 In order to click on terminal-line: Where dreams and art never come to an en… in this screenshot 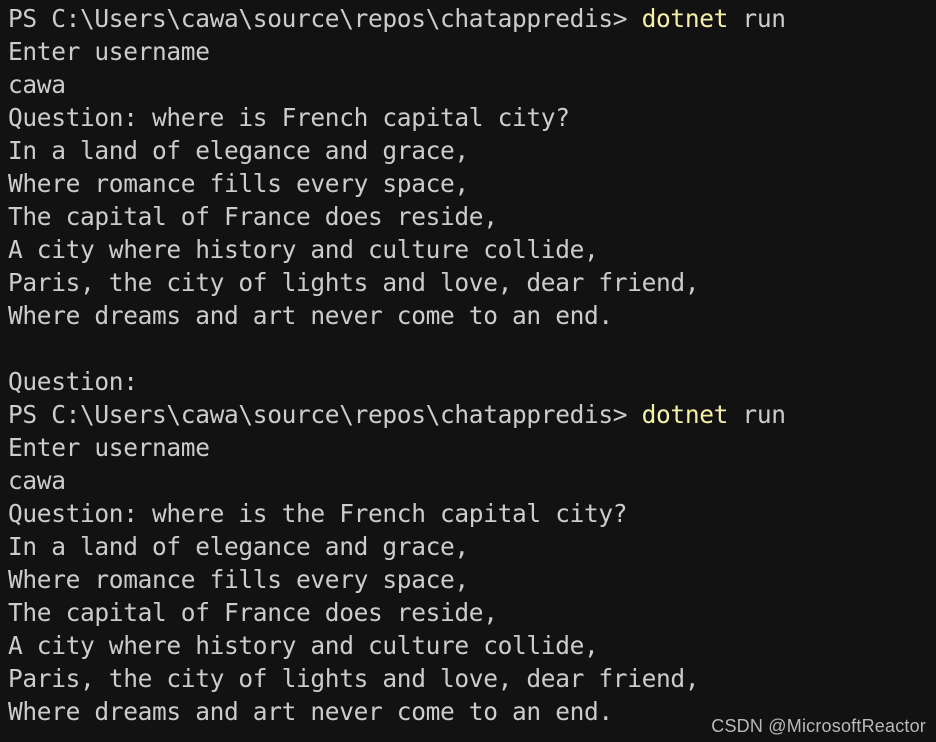, I will do `click(472, 315)`.